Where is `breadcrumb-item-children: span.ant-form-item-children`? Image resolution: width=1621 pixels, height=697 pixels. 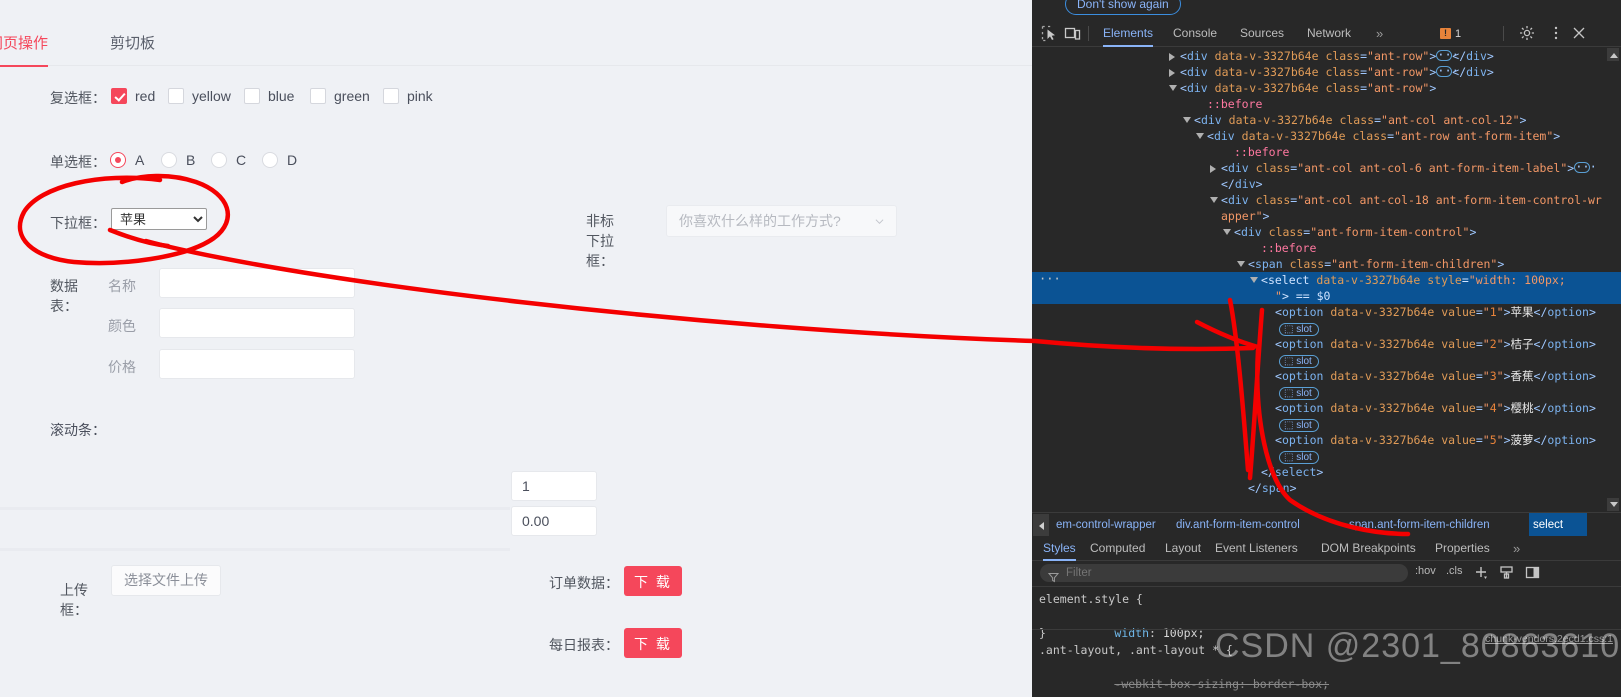 breadcrumb-item-children: span.ant-form-item-children is located at coordinates (1419, 525).